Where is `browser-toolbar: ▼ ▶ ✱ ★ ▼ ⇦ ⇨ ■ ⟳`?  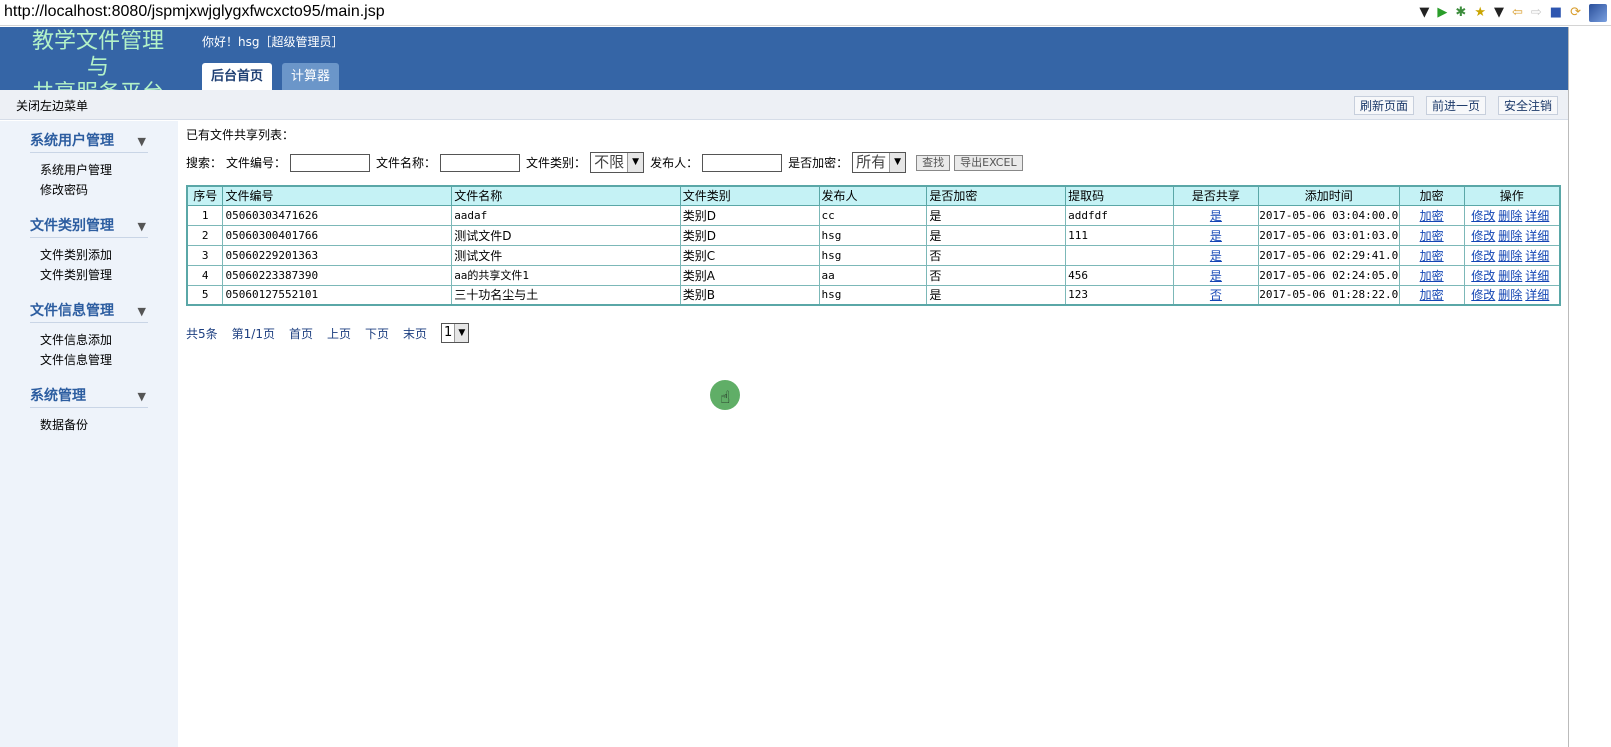
browser-toolbar: ▼ ▶ ✱ ★ ▼ ⇦ ⇨ ■ ⟳ is located at coordinates (1513, 13).